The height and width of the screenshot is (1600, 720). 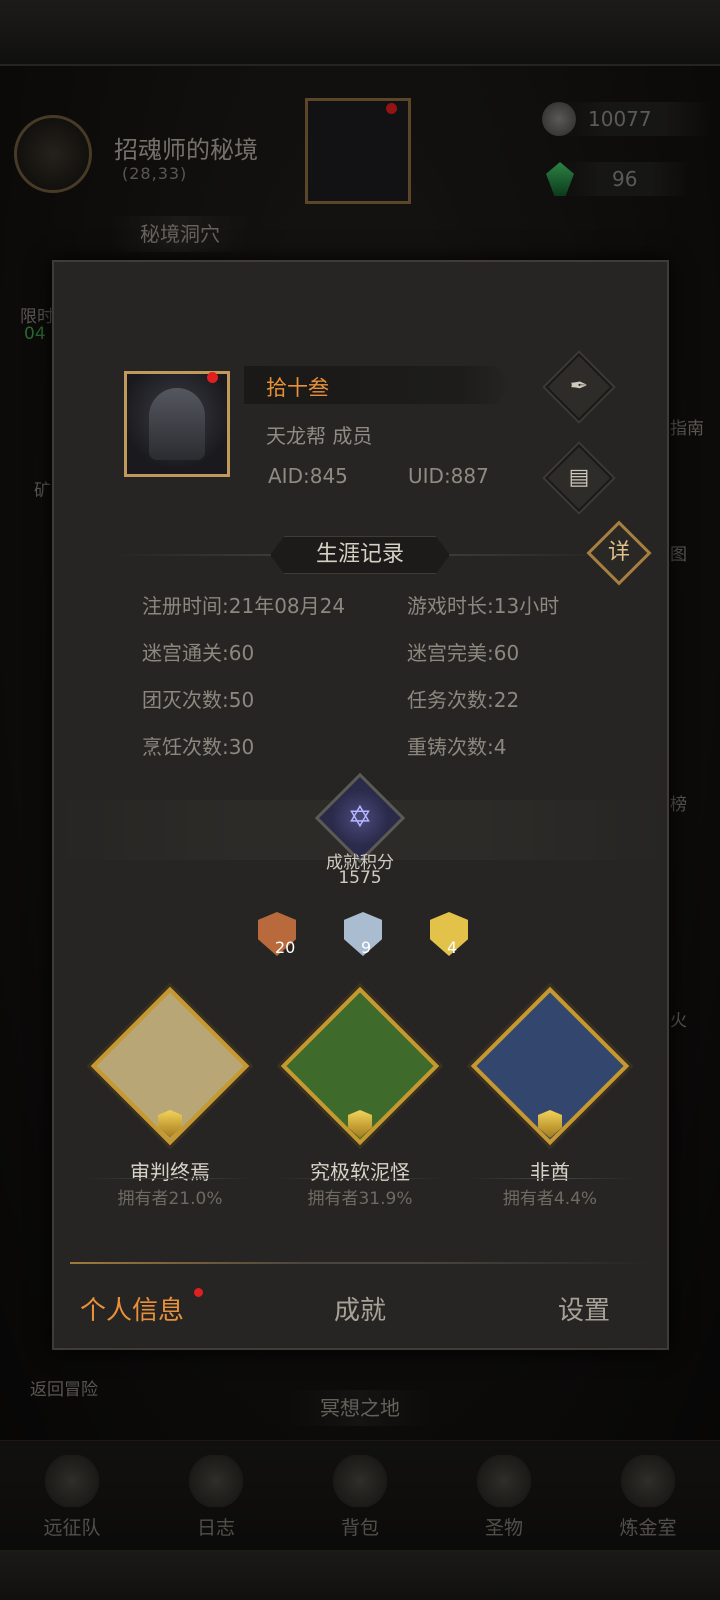 I want to click on stat-cooking: 烹饪次数:30, so click(x=198, y=747).